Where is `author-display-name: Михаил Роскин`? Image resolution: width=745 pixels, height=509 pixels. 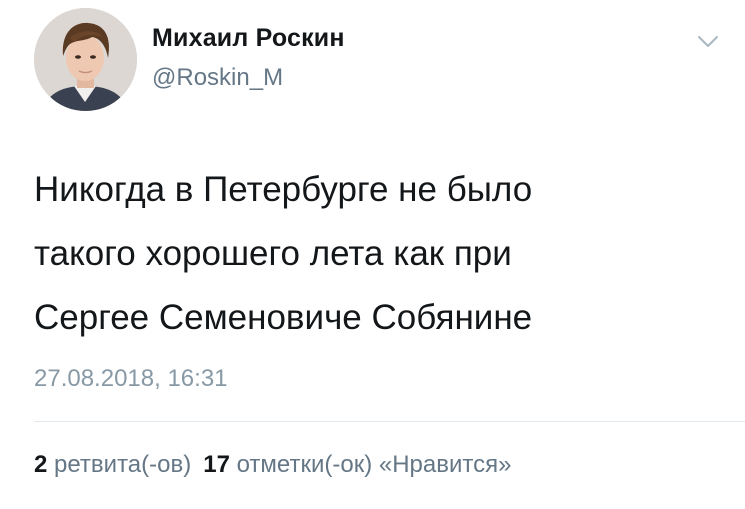 author-display-name: Михаил Роскин is located at coordinates (248, 38).